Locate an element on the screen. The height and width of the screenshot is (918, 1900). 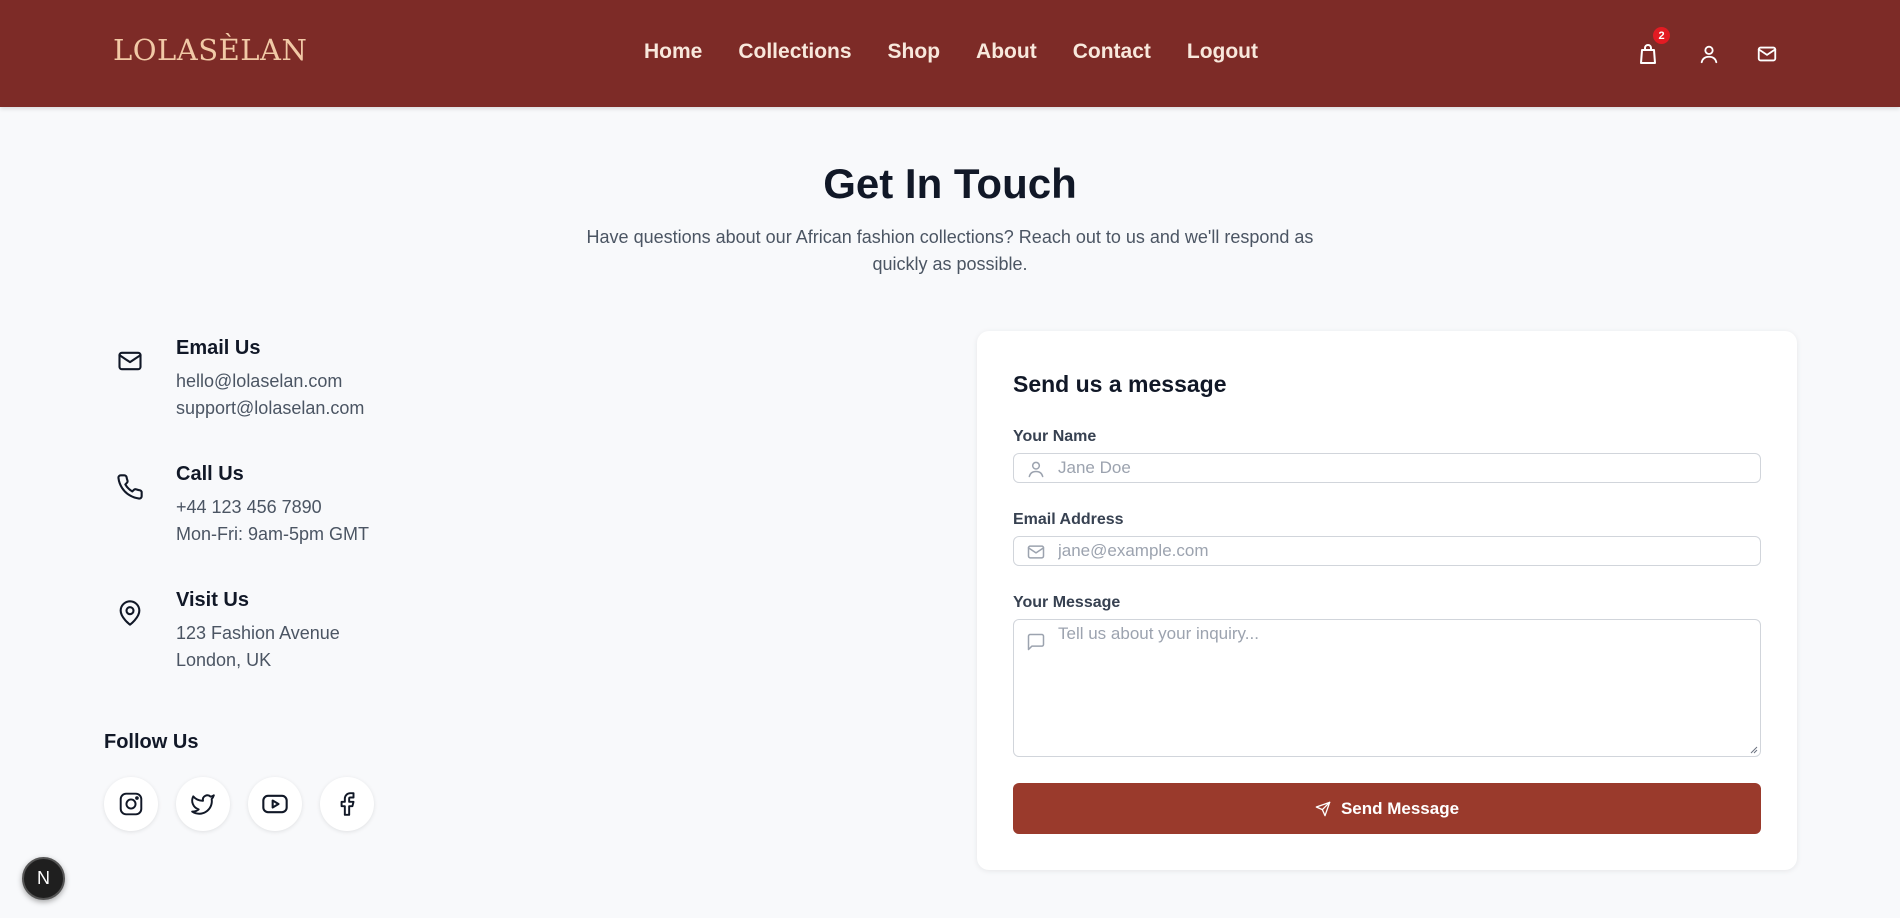
page-title: Get In Touch is located at coordinates (950, 183).